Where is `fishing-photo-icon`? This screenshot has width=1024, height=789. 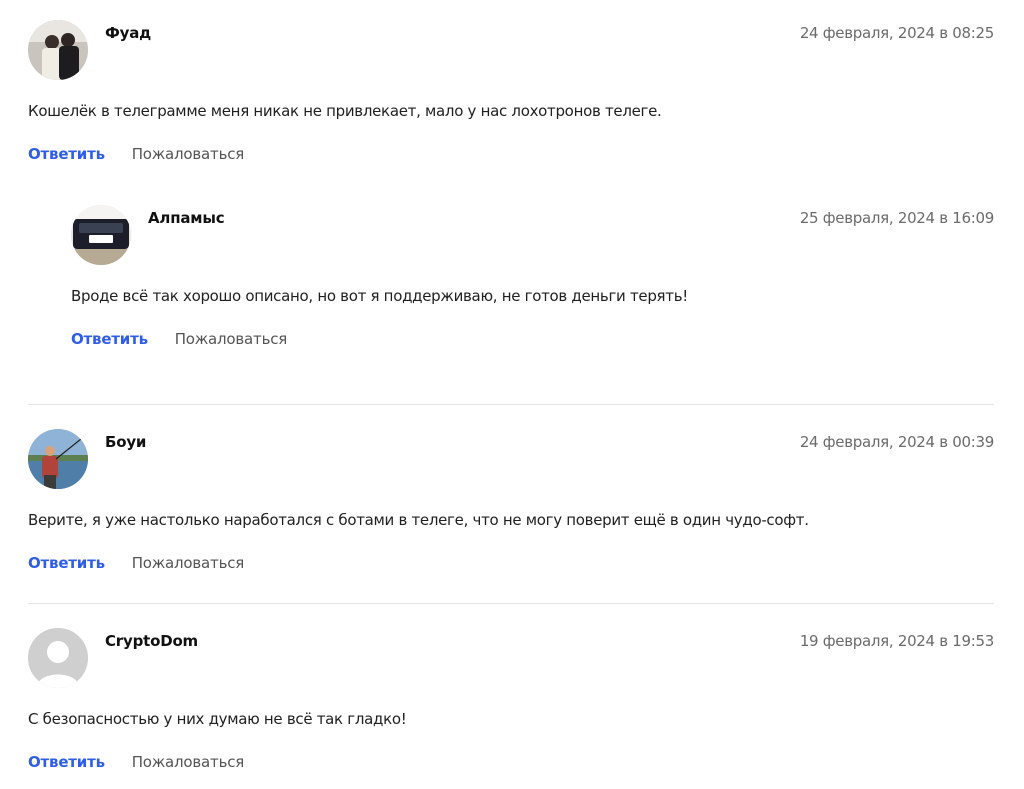 fishing-photo-icon is located at coordinates (58, 459).